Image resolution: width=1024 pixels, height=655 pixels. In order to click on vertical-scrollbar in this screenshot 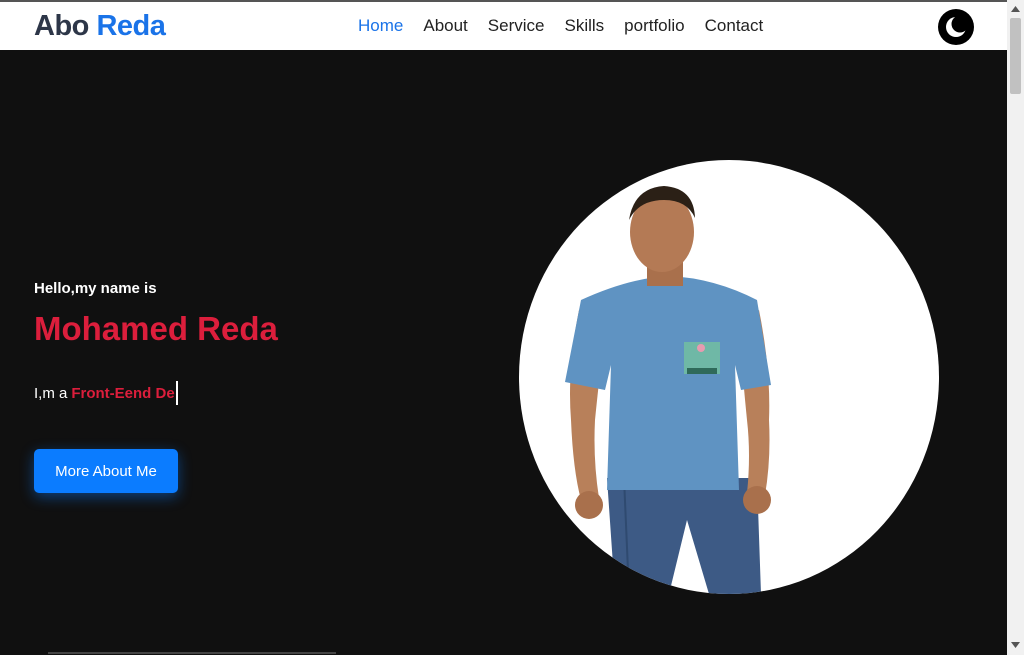, I will do `click(1015, 327)`.